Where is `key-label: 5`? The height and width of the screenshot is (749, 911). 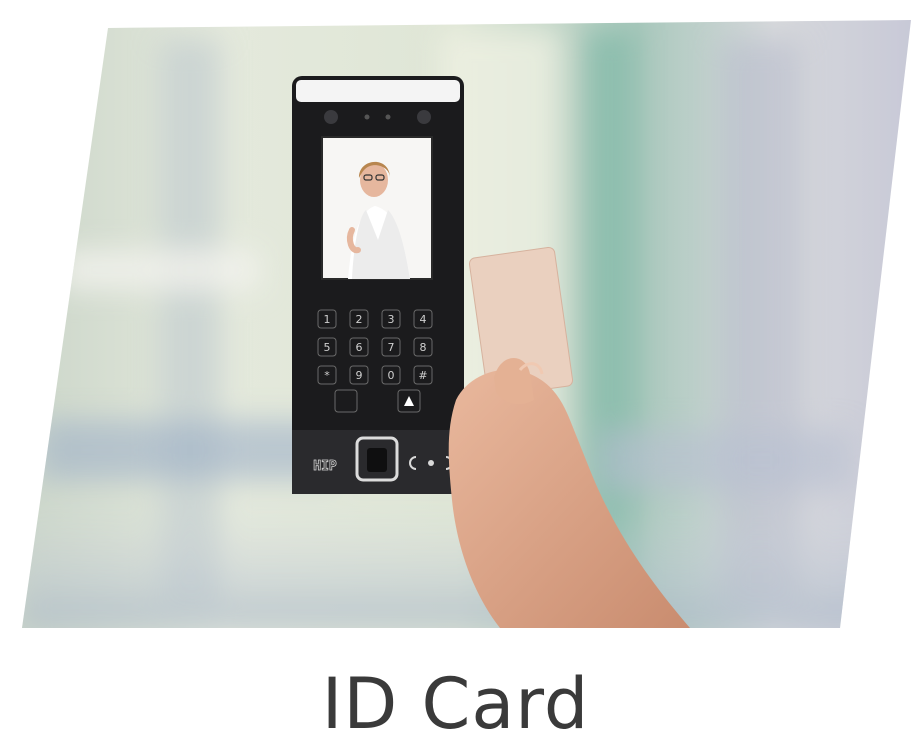
key-label: 5 is located at coordinates (327, 347).